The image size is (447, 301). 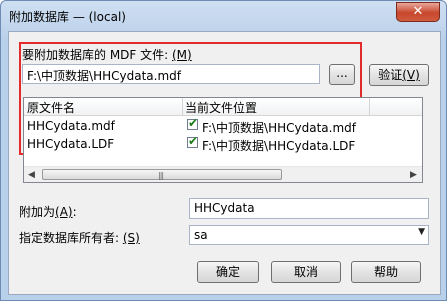 I want to click on verify-key: (V), so click(x=411, y=75).